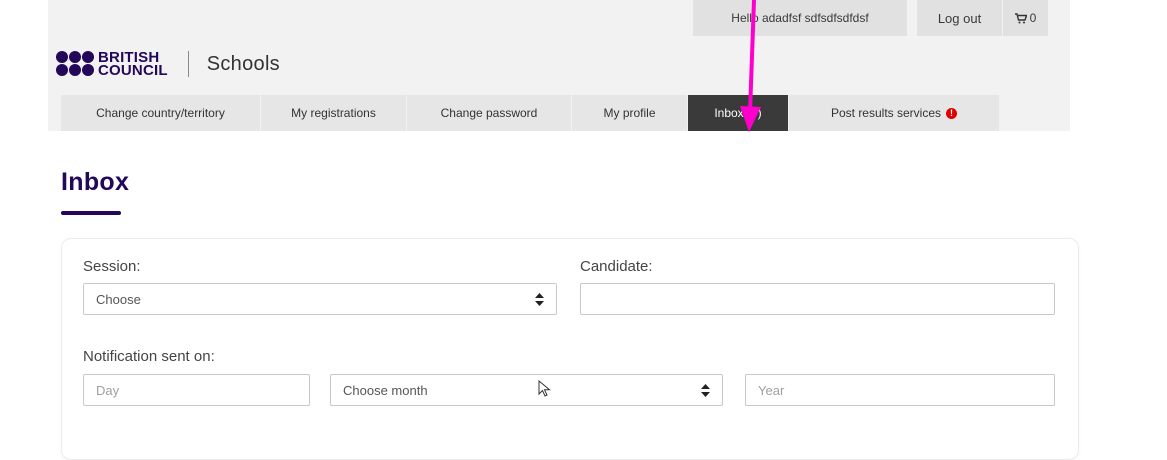 The height and width of the screenshot is (460, 1167). Describe the element at coordinates (629, 113) in the screenshot. I see `nav-my-profile: My profile` at that location.